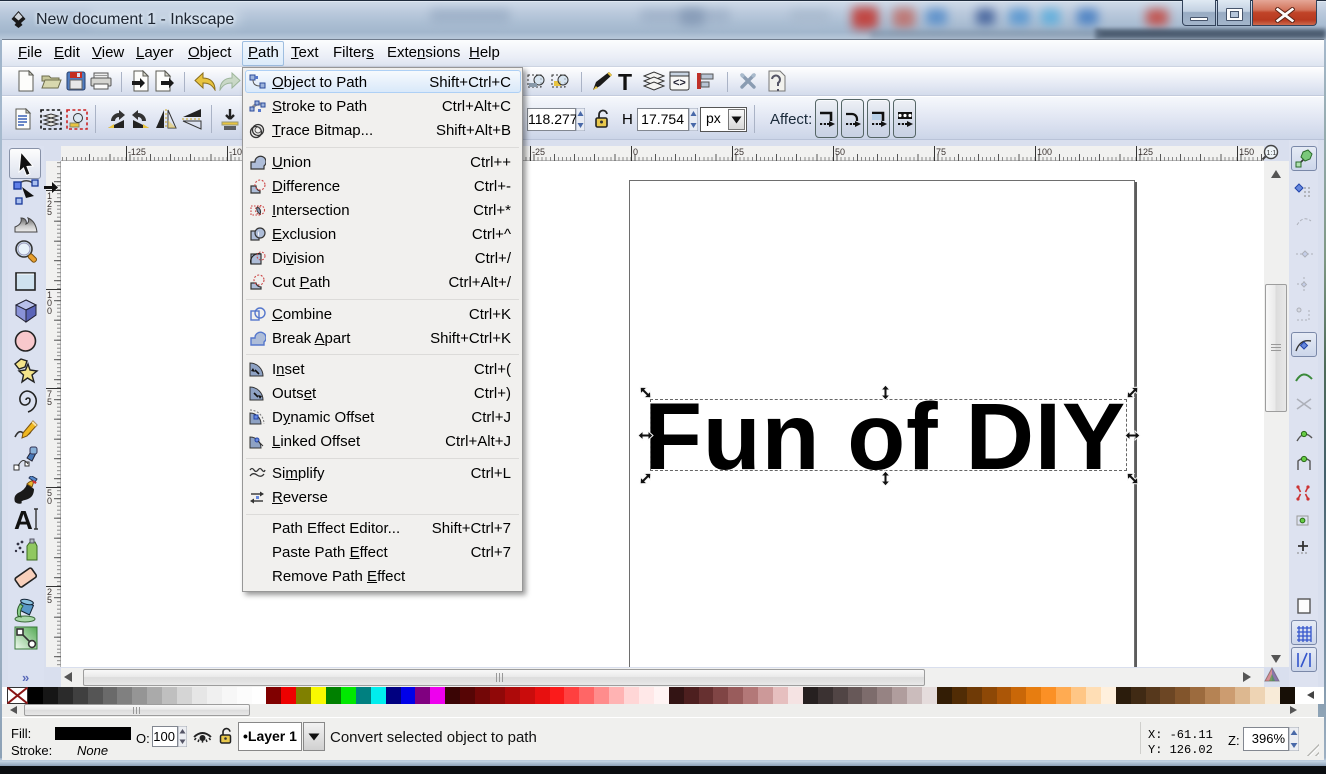  Describe the element at coordinates (23, 520) in the screenshot. I see `svg-text: A` at that location.